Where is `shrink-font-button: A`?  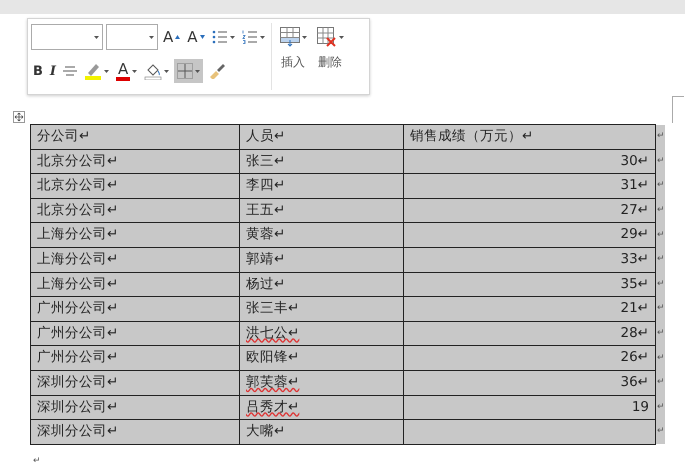 shrink-font-button: A is located at coordinates (196, 37).